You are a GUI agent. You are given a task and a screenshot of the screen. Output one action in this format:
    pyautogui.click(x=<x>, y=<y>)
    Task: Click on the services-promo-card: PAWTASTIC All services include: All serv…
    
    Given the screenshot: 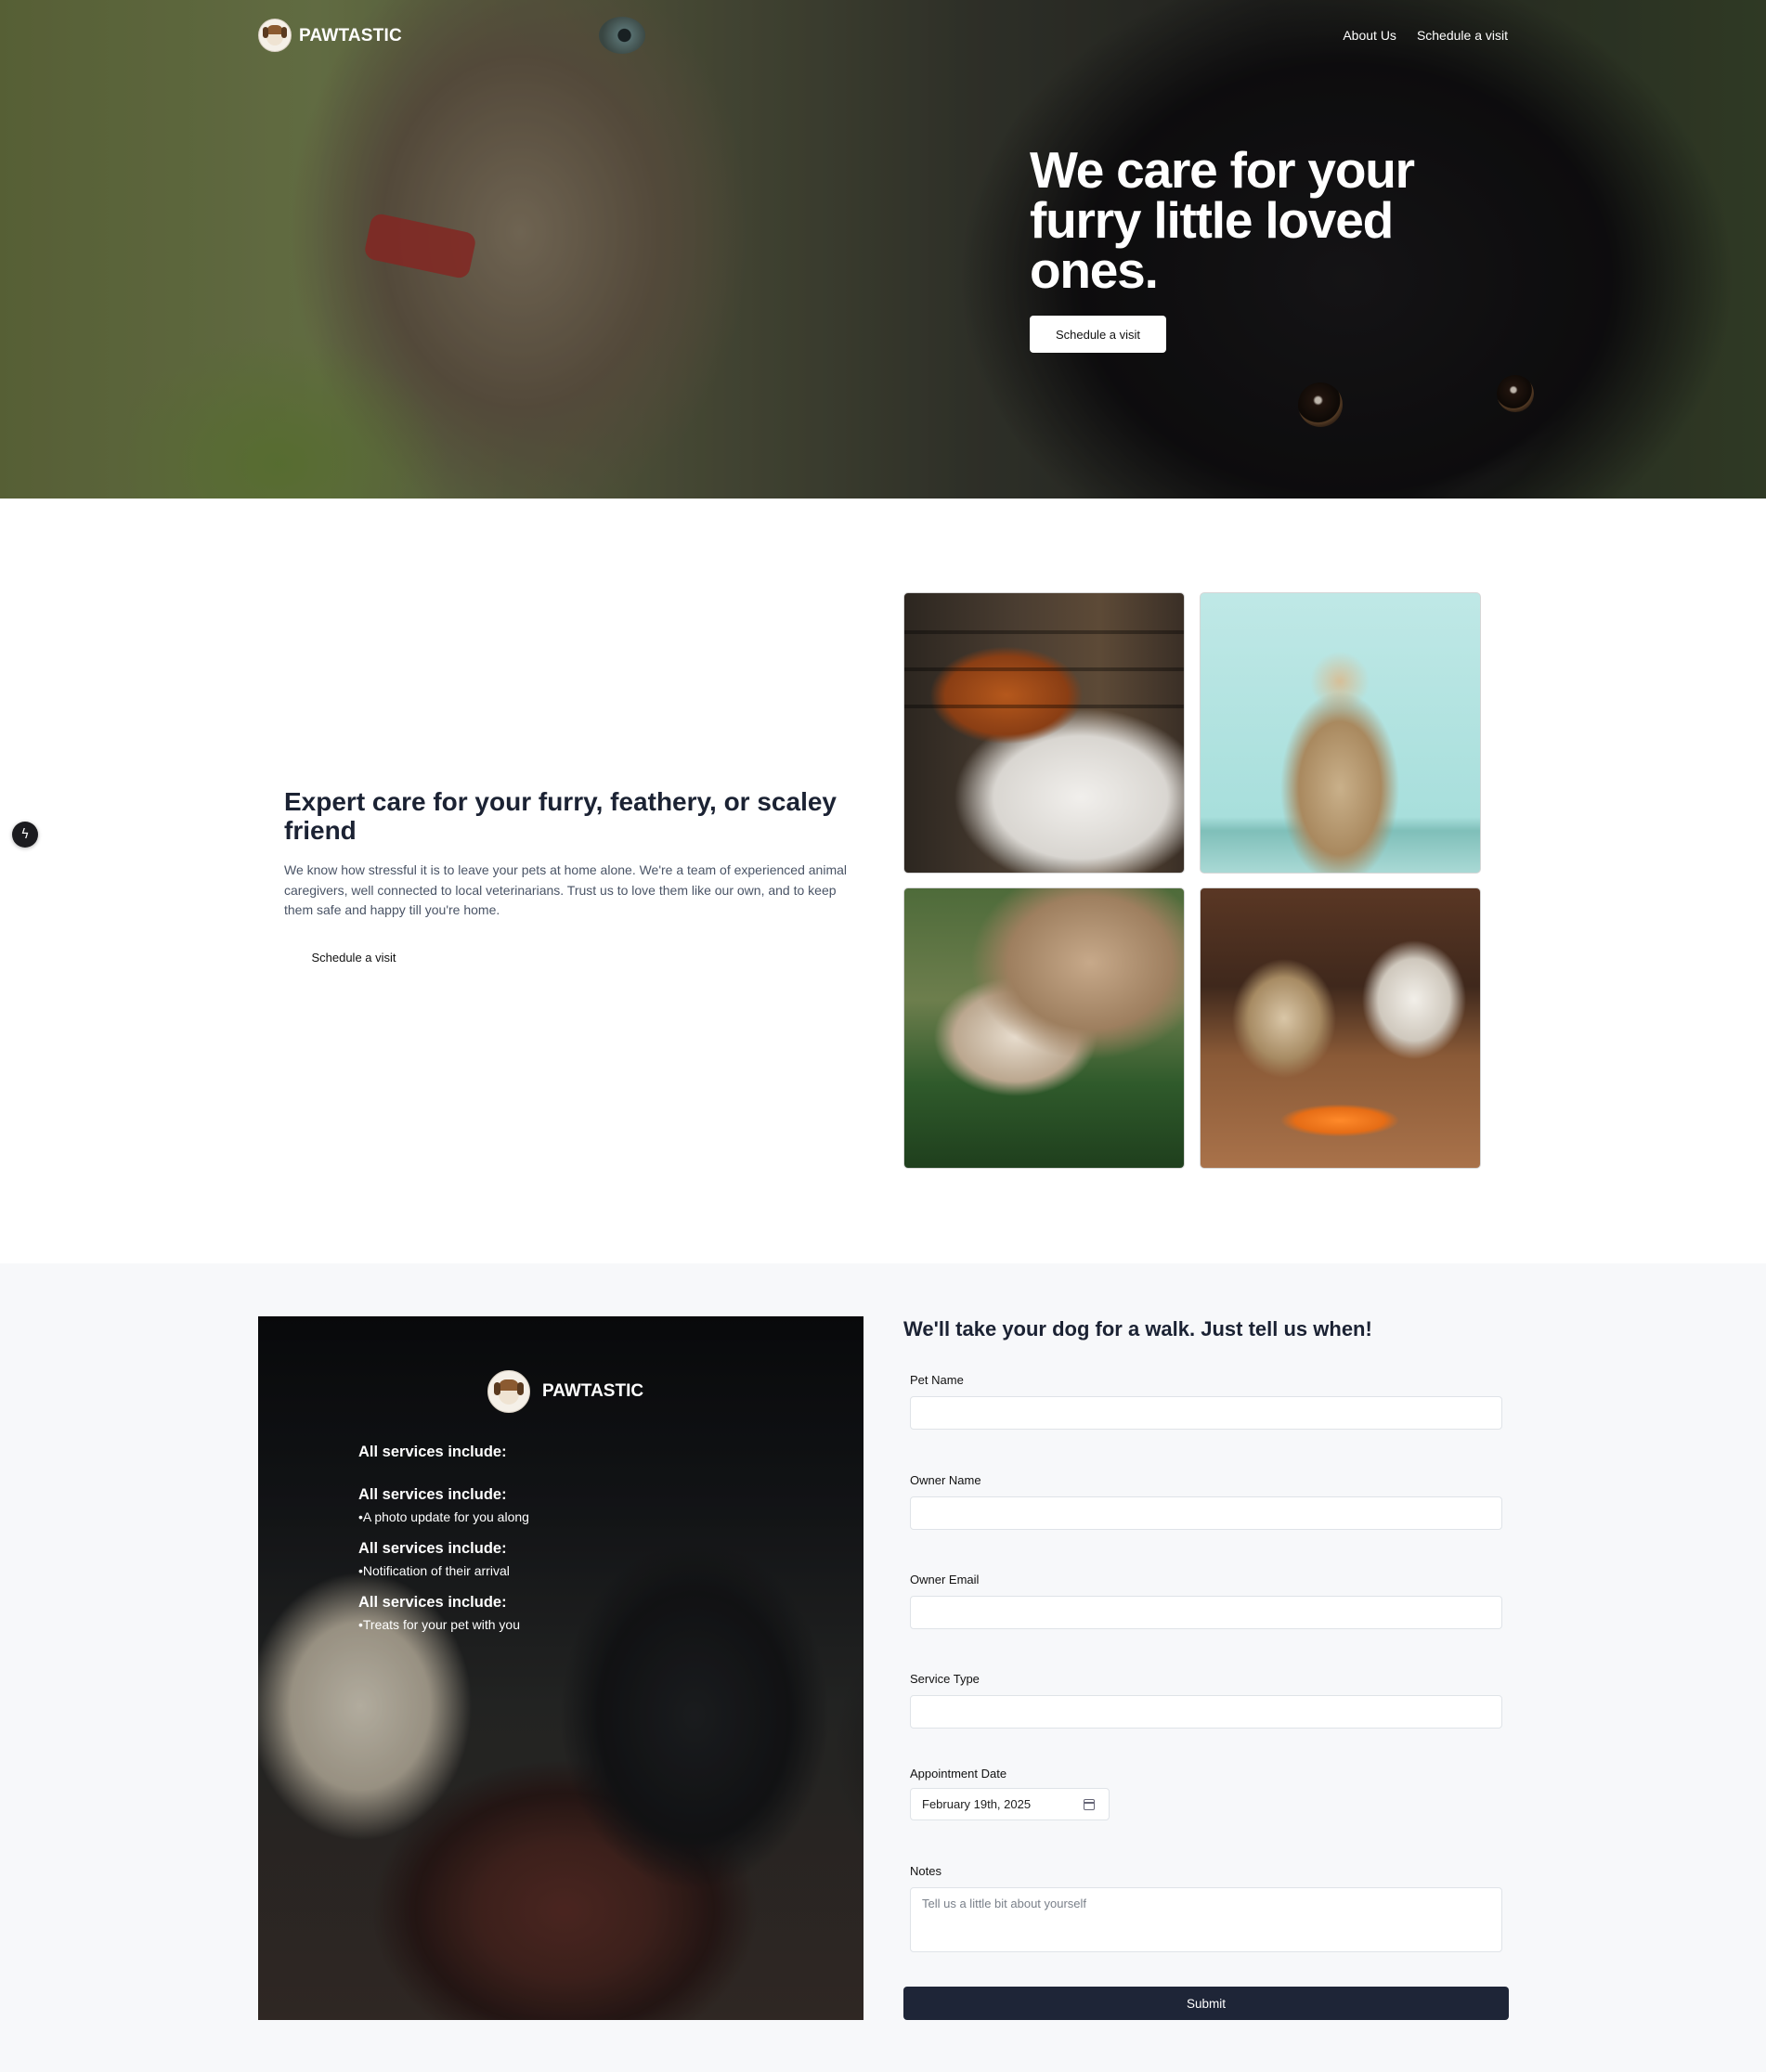 What is the action you would take?
    pyautogui.click(x=561, y=1668)
    